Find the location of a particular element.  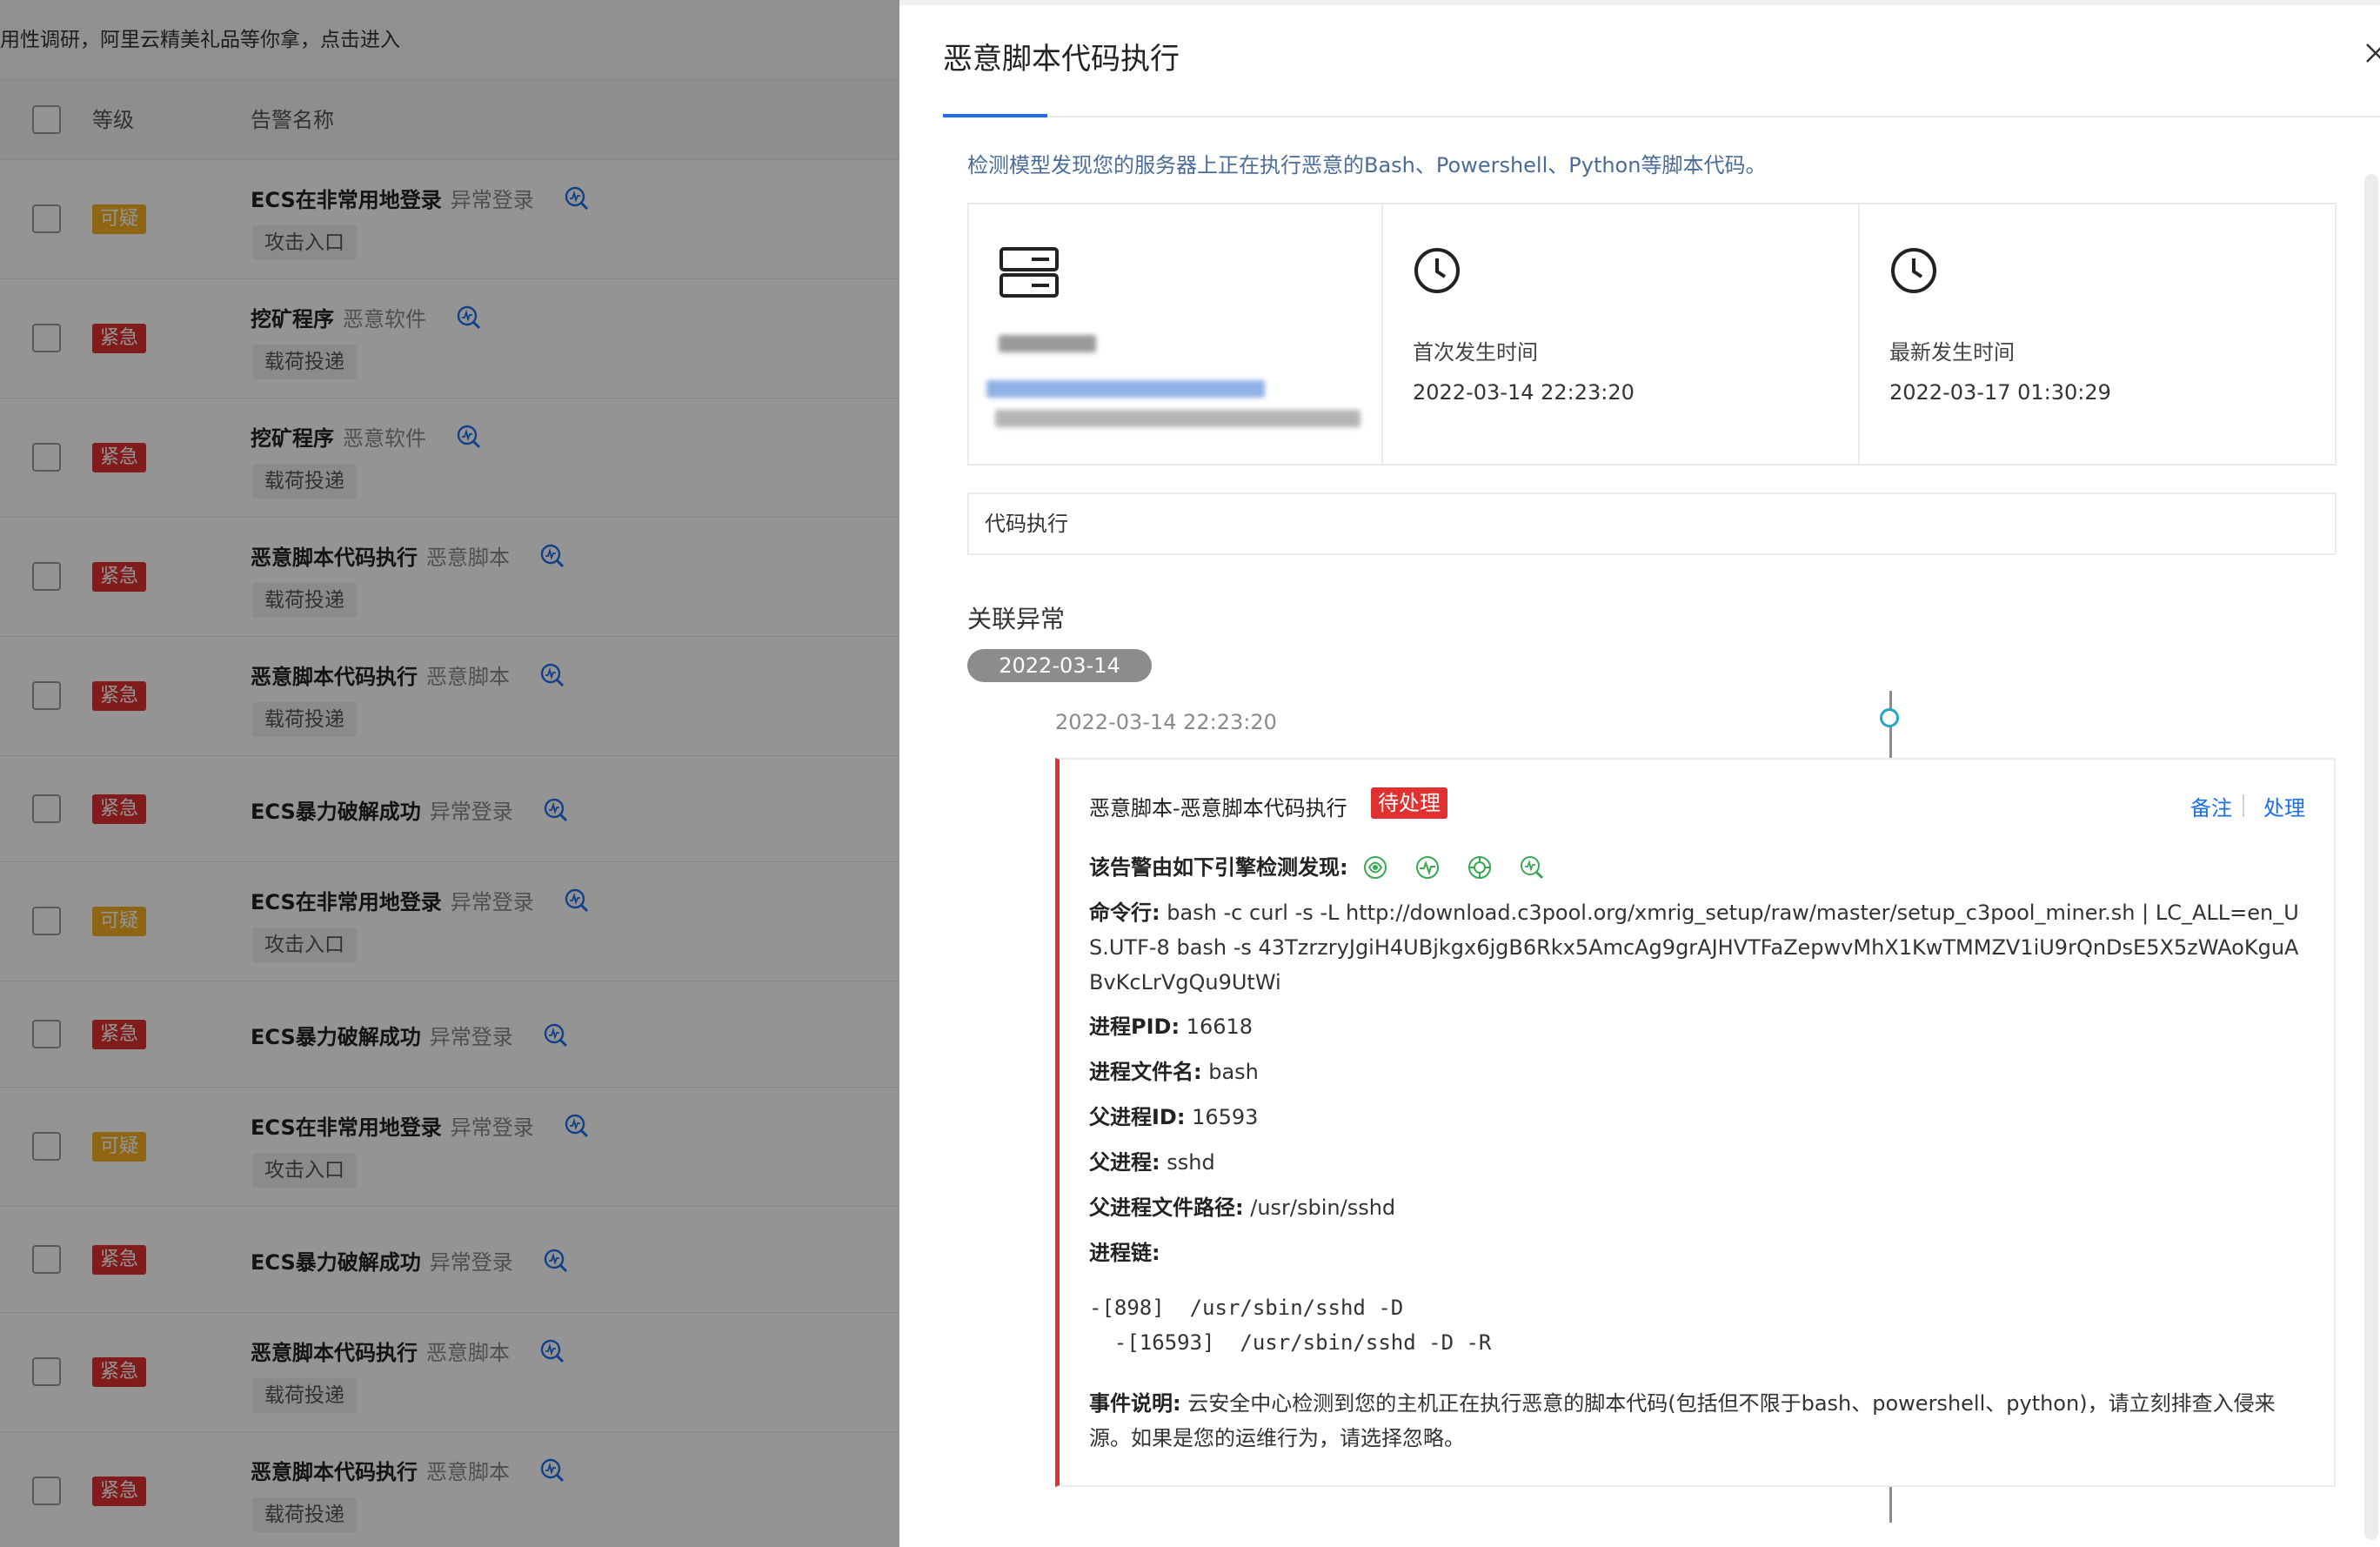

drawer-scrollbar is located at coordinates (2371, 857).